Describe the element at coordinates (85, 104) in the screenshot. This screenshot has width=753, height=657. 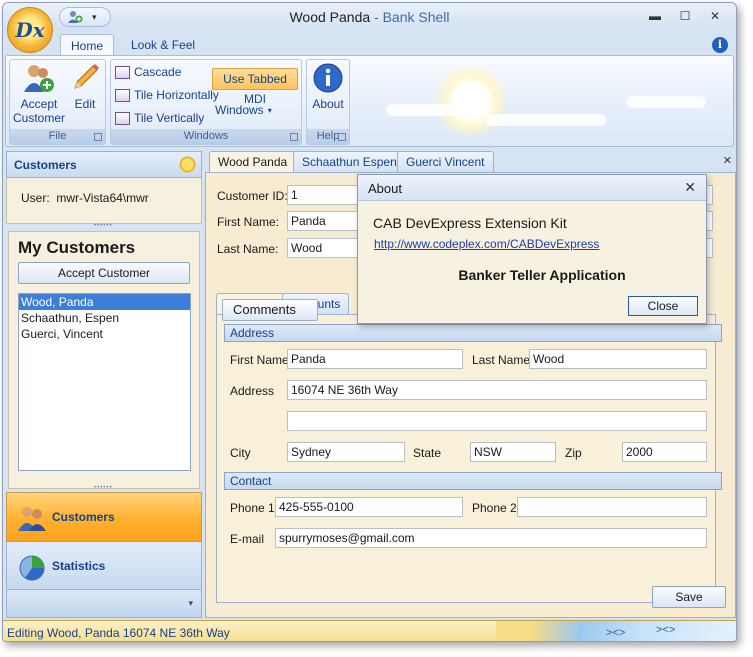
I see `edit-label: Edit` at that location.